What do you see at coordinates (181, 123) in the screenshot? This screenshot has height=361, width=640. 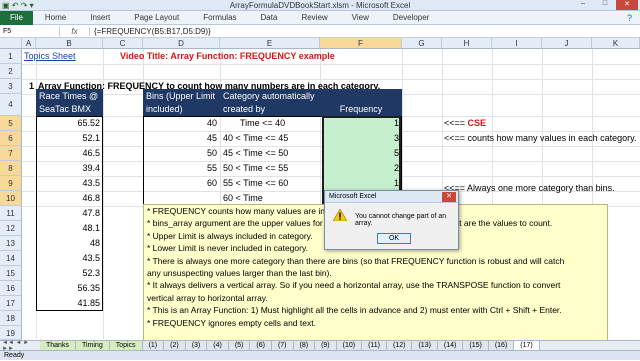 I see `bin-cell: 40` at bounding box center [181, 123].